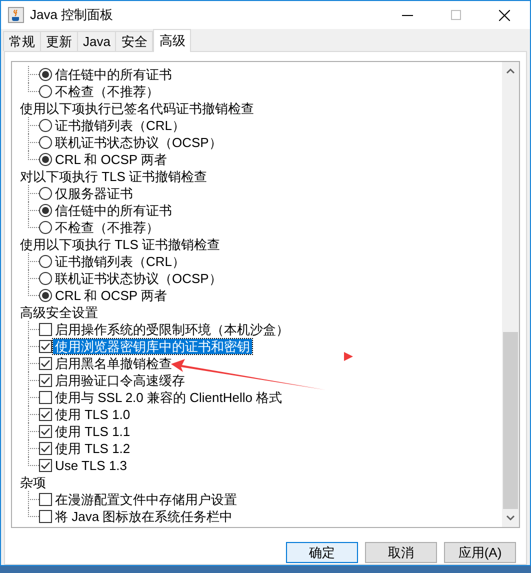 The width and height of the screenshot is (531, 573). Describe the element at coordinates (92, 414) in the screenshot. I see `option-label: 使用 TLS 1.0` at that location.